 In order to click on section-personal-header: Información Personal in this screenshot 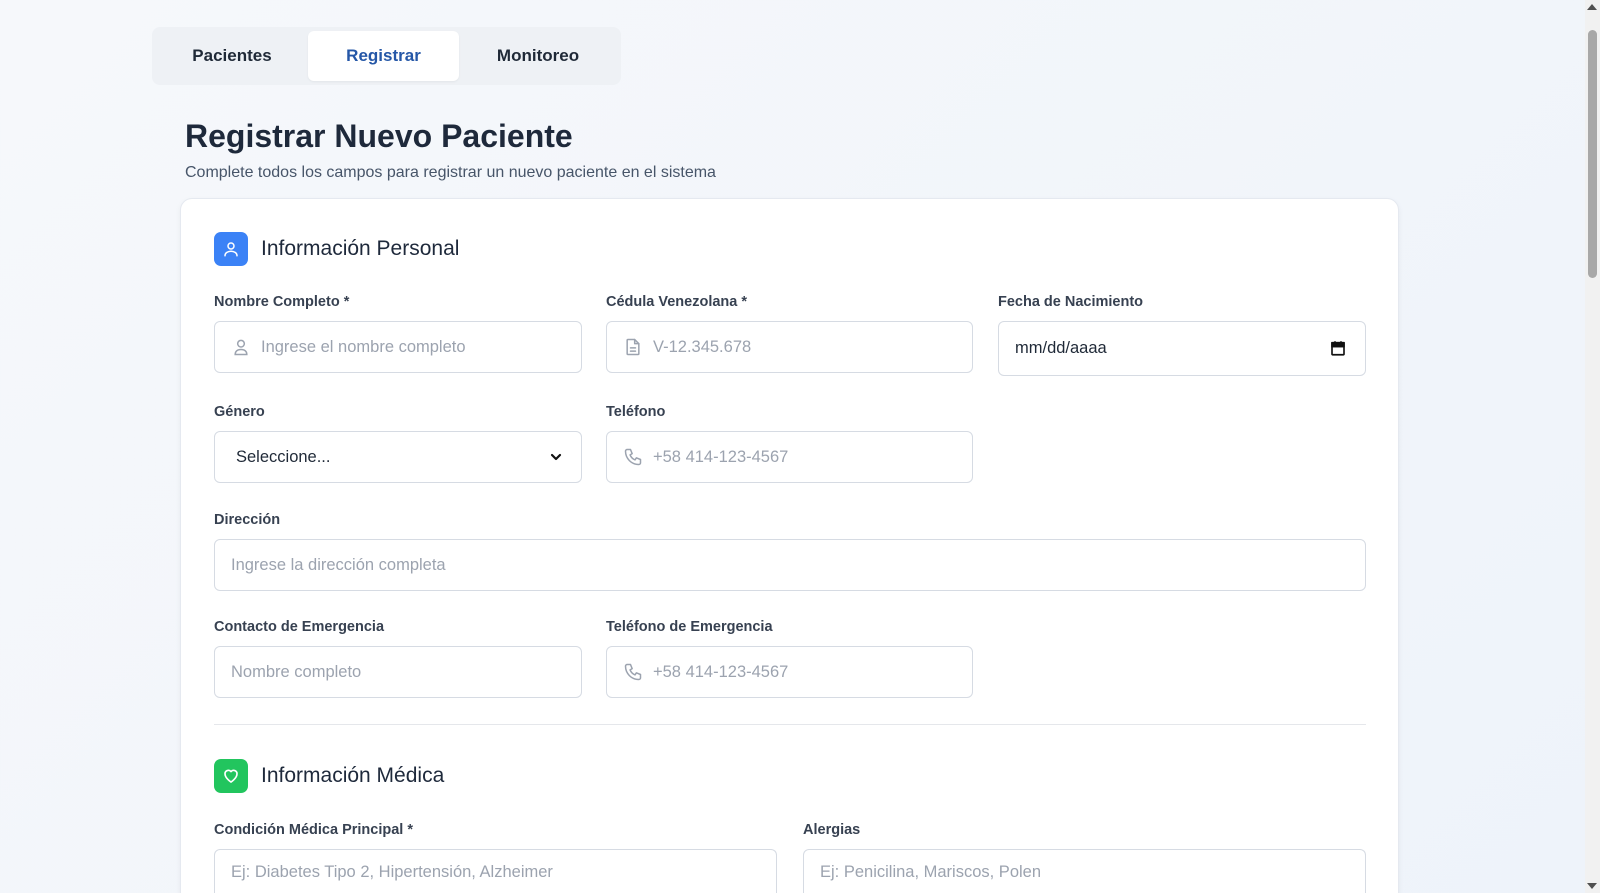, I will do `click(336, 249)`.